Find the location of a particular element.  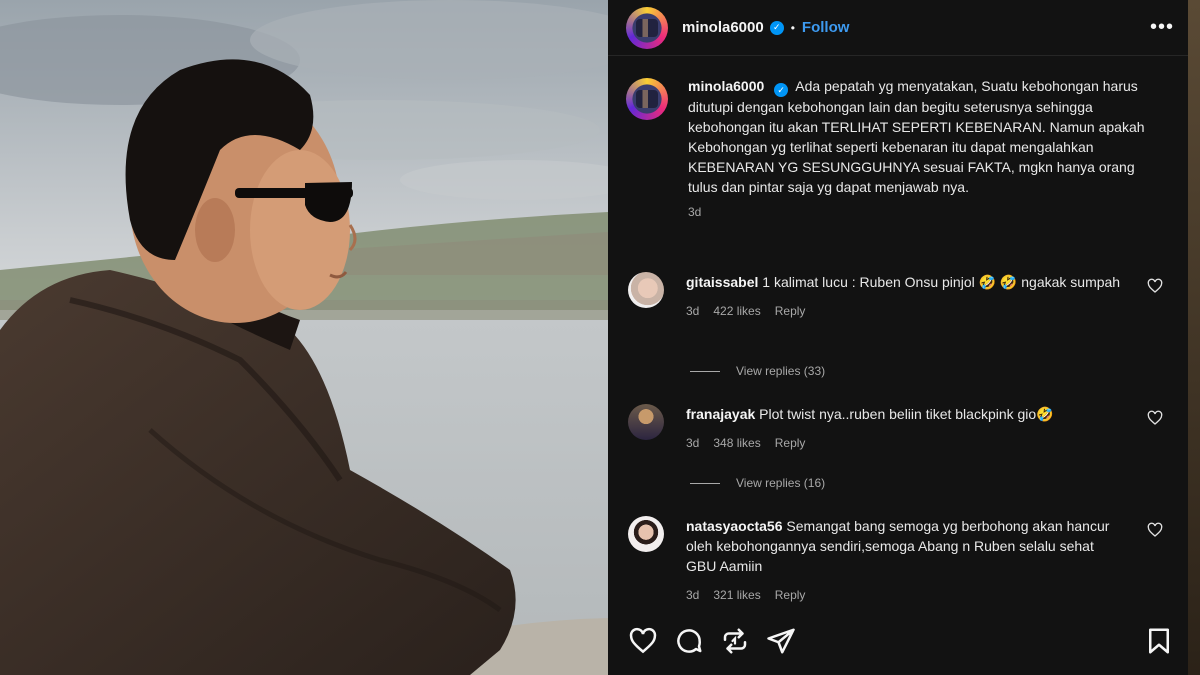

view-replies-toggle: View replies (16) is located at coordinates (757, 483).